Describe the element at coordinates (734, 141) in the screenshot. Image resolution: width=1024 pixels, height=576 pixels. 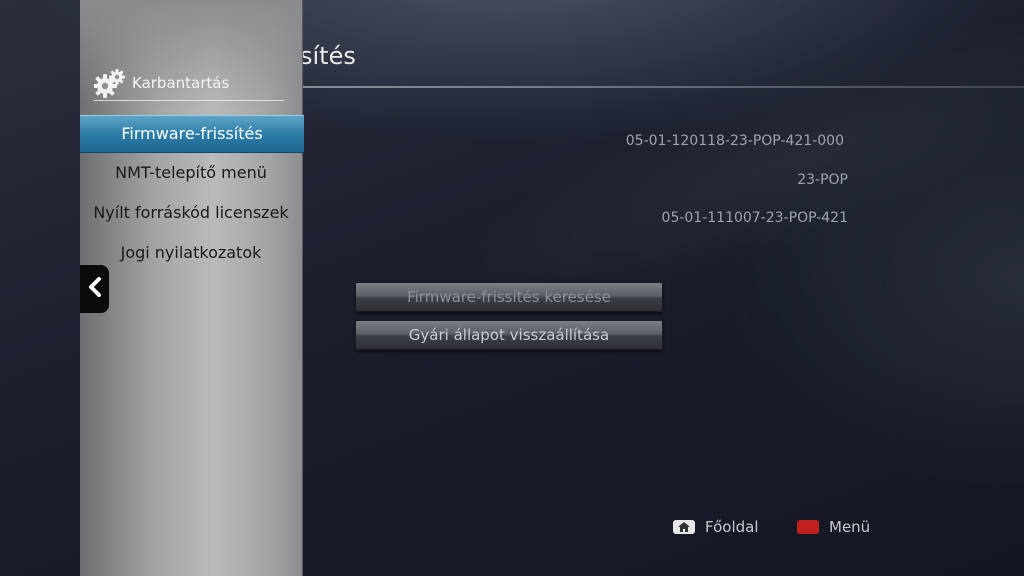
I see `info-value-1: 05-01-120118-23-POP-421-000` at that location.